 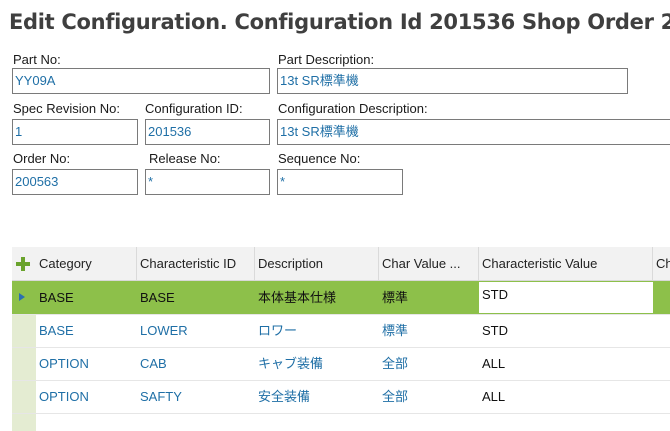 What do you see at coordinates (207, 182) in the screenshot?
I see `release-no-field: *` at bounding box center [207, 182].